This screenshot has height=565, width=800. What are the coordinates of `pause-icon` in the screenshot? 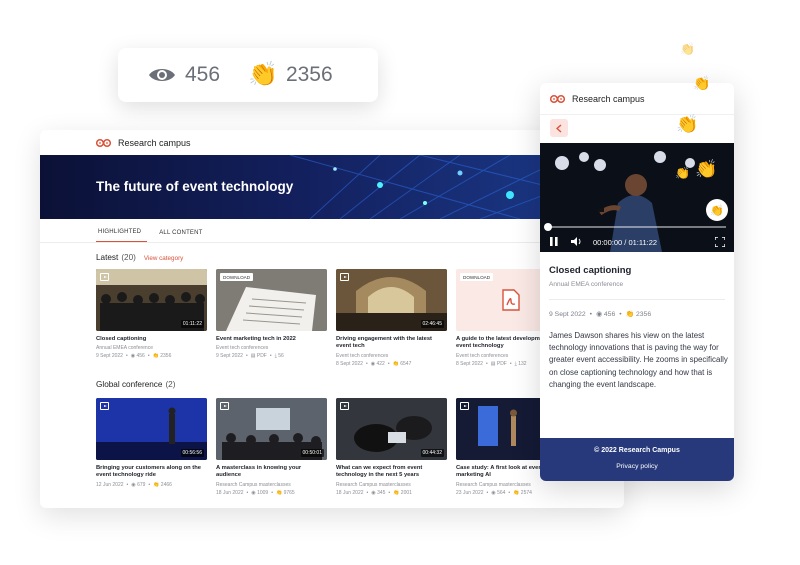 It's located at (554, 241).